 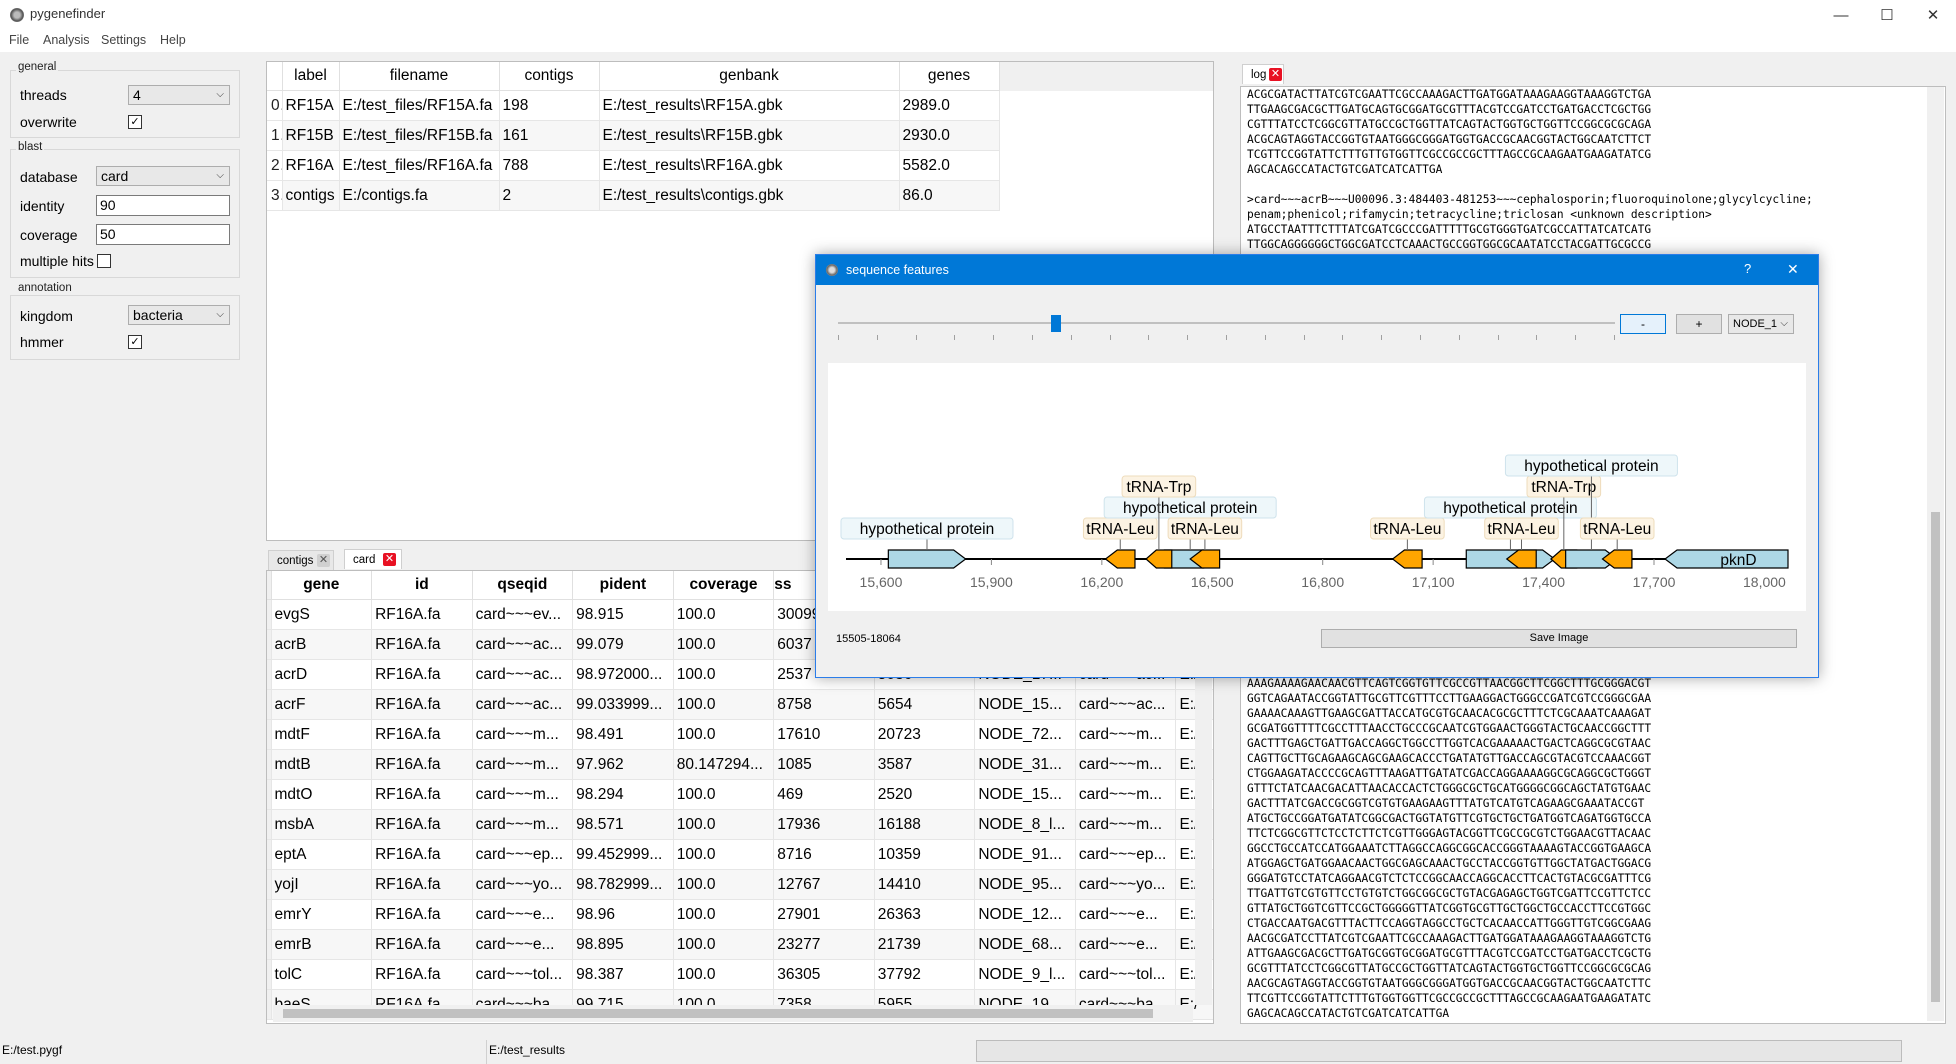 I want to click on close-window-button: ✕, so click(x=1933, y=15).